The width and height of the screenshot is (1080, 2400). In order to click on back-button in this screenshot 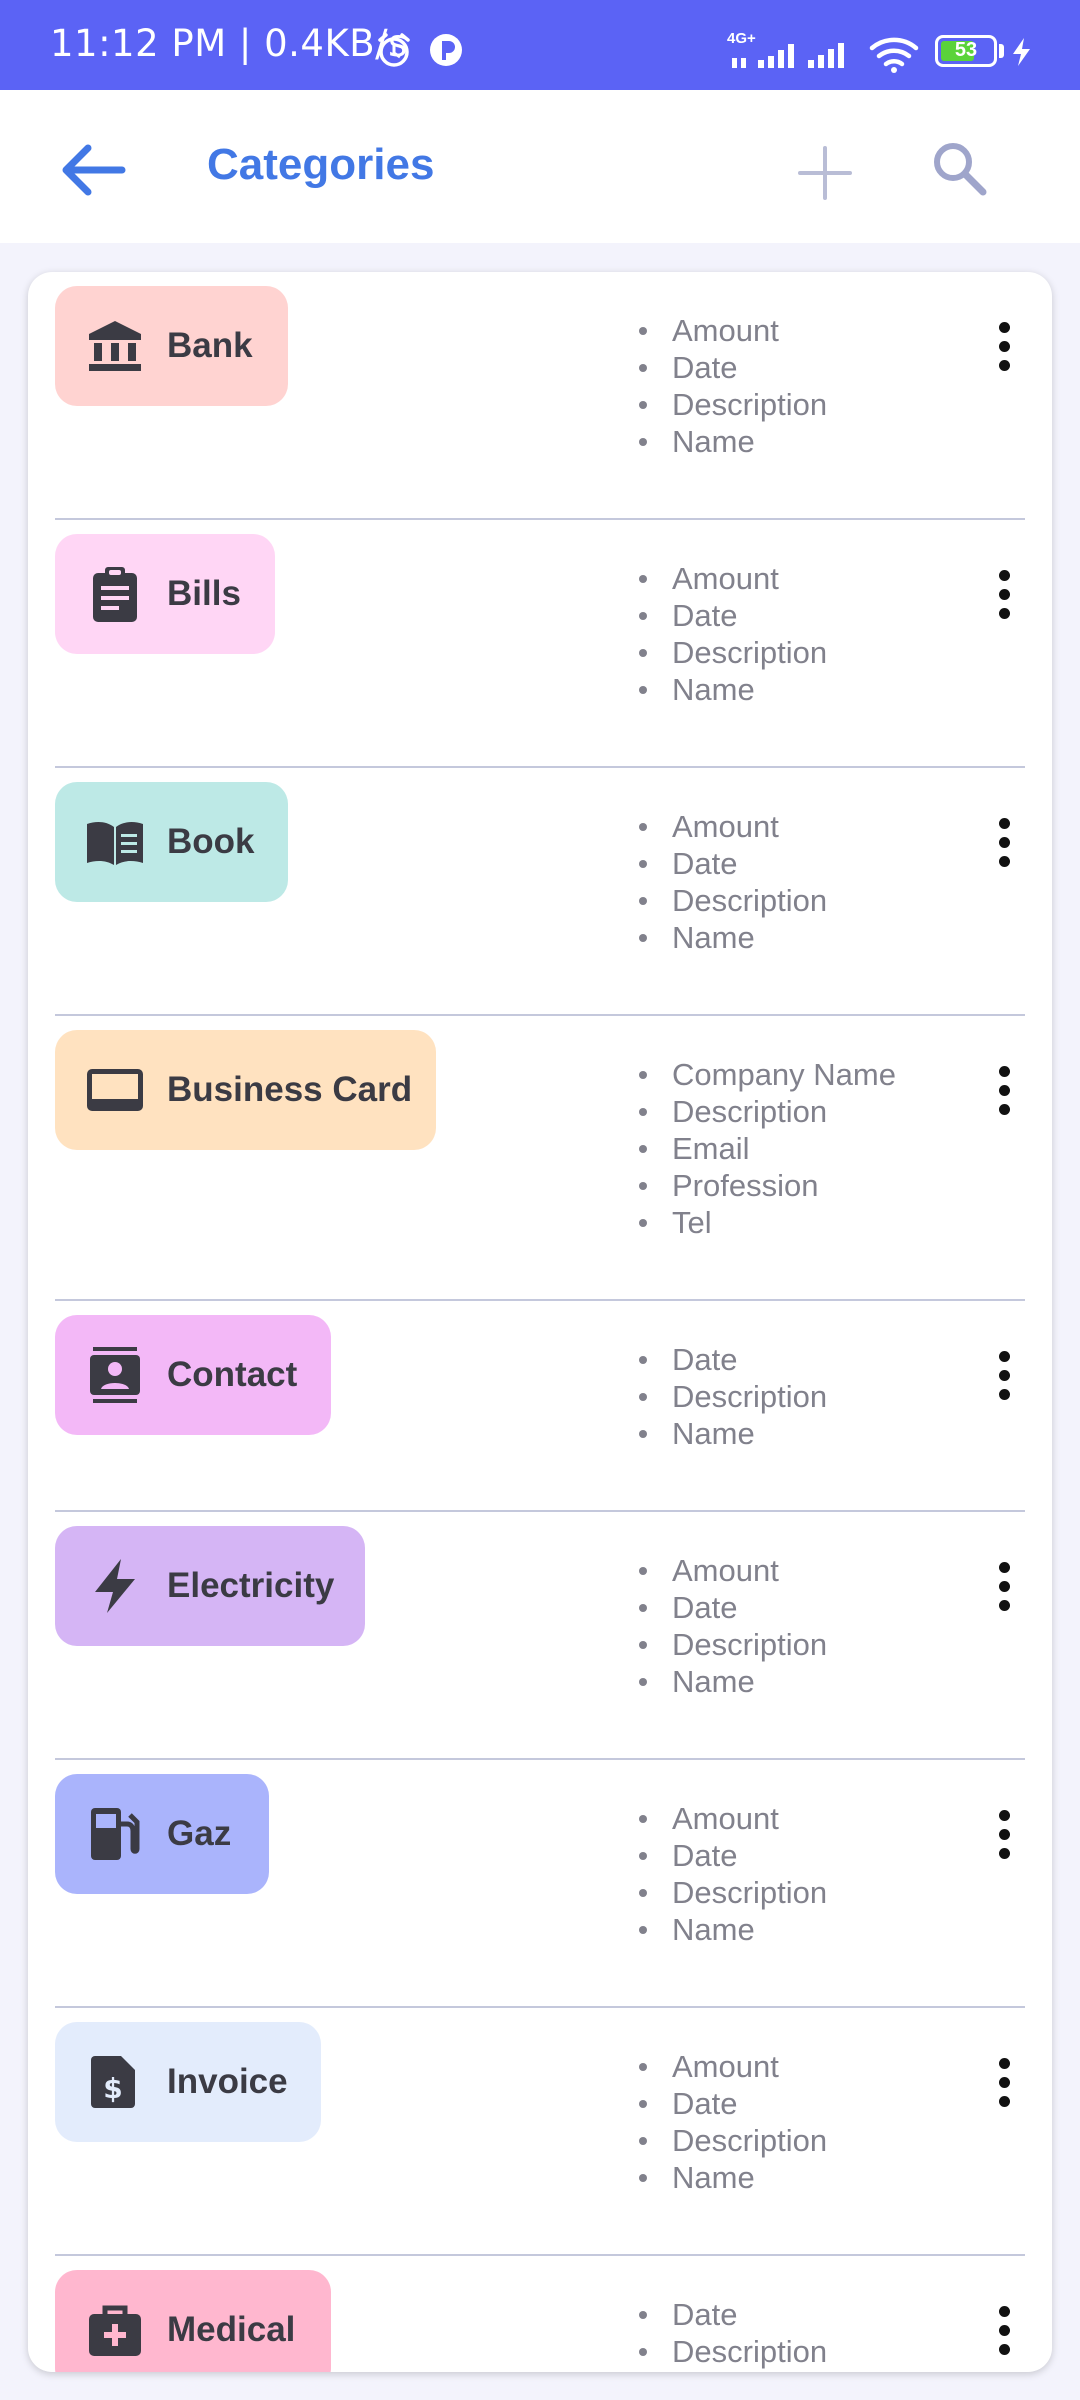, I will do `click(92, 170)`.